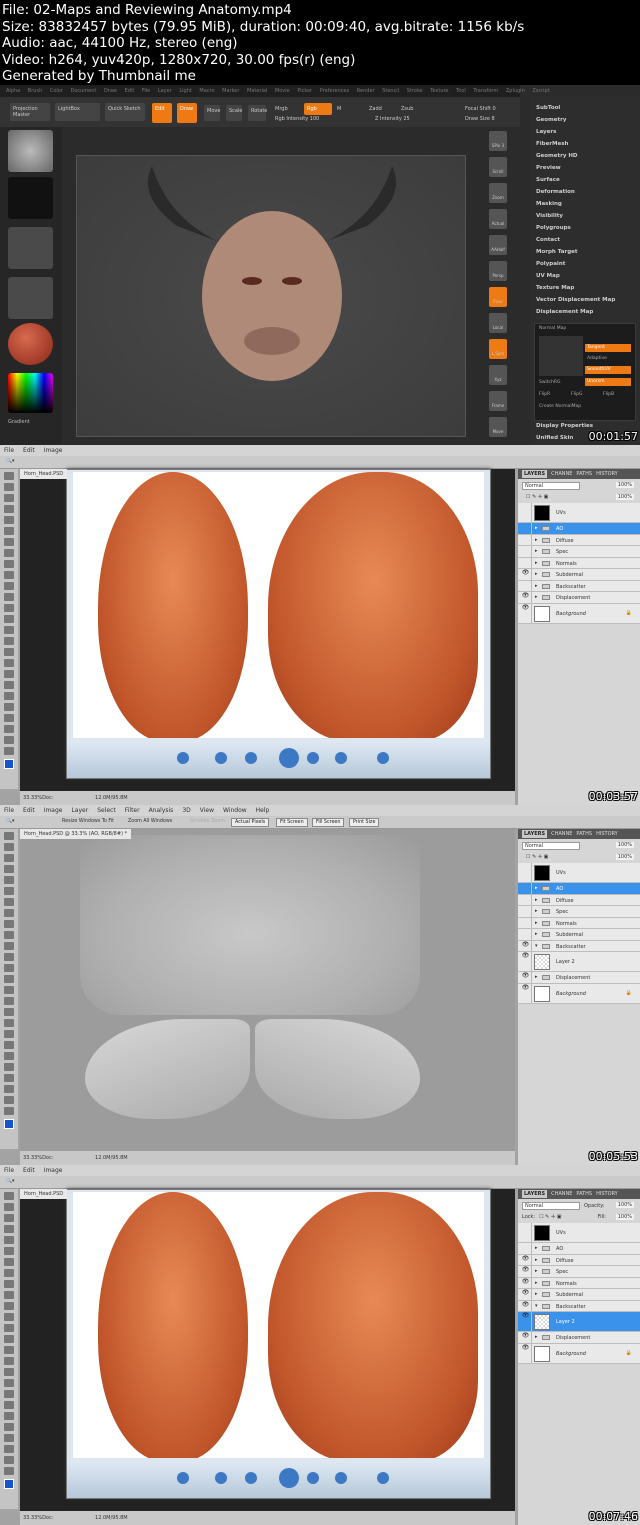 This screenshot has width=640, height=1525. What do you see at coordinates (207, 810) in the screenshot?
I see `menu-view: View` at bounding box center [207, 810].